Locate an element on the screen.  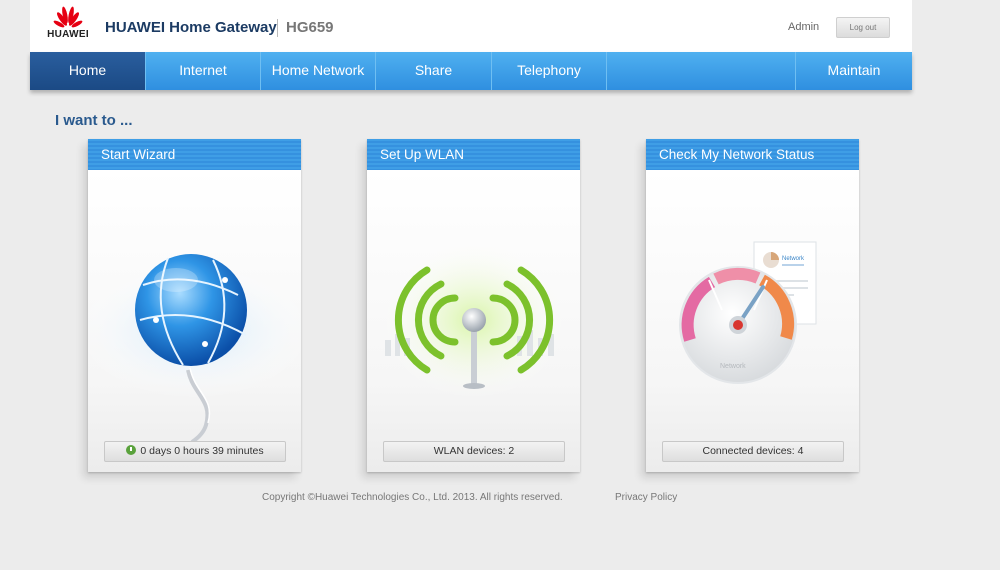
globe-icon is located at coordinates (194, 349).